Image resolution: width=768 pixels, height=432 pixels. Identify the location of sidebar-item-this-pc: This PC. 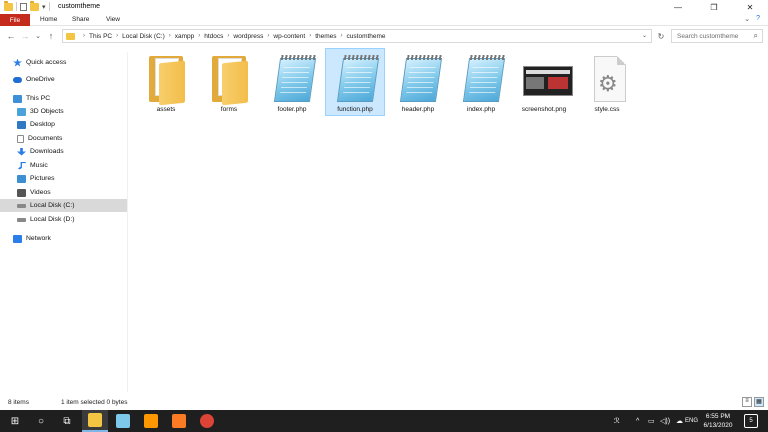
(63, 98).